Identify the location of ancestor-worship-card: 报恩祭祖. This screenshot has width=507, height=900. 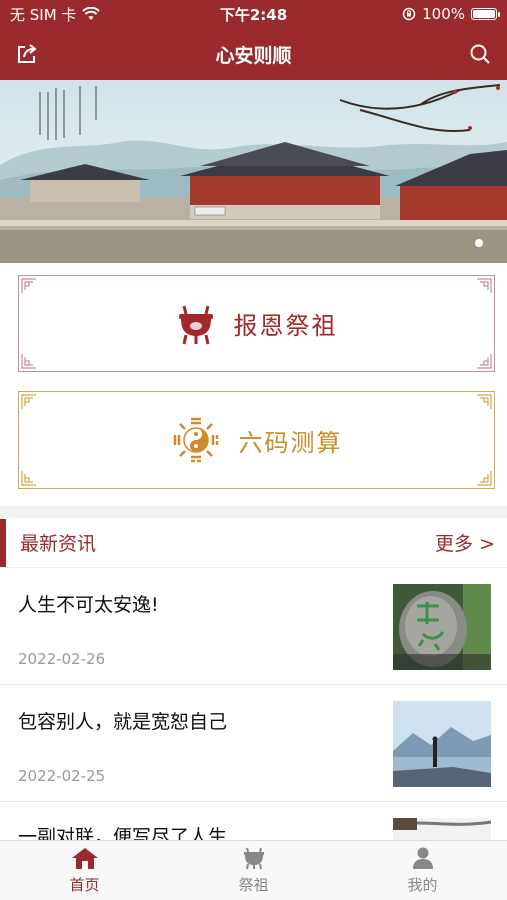
(256, 323).